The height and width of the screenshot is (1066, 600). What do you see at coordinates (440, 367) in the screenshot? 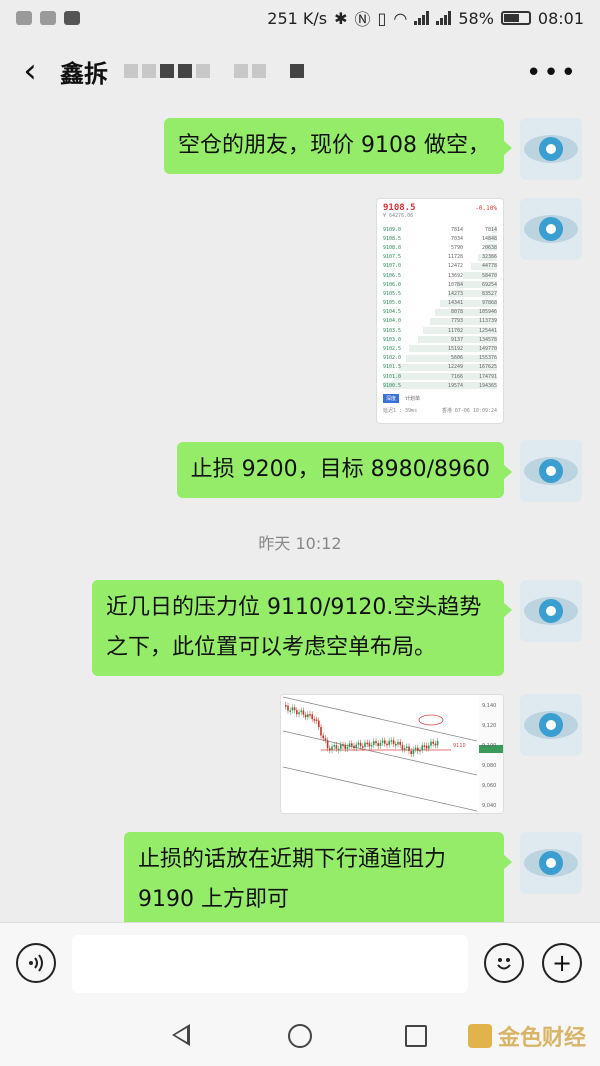
I see `orderbook-row: 9101.5 12249 167625` at bounding box center [440, 367].